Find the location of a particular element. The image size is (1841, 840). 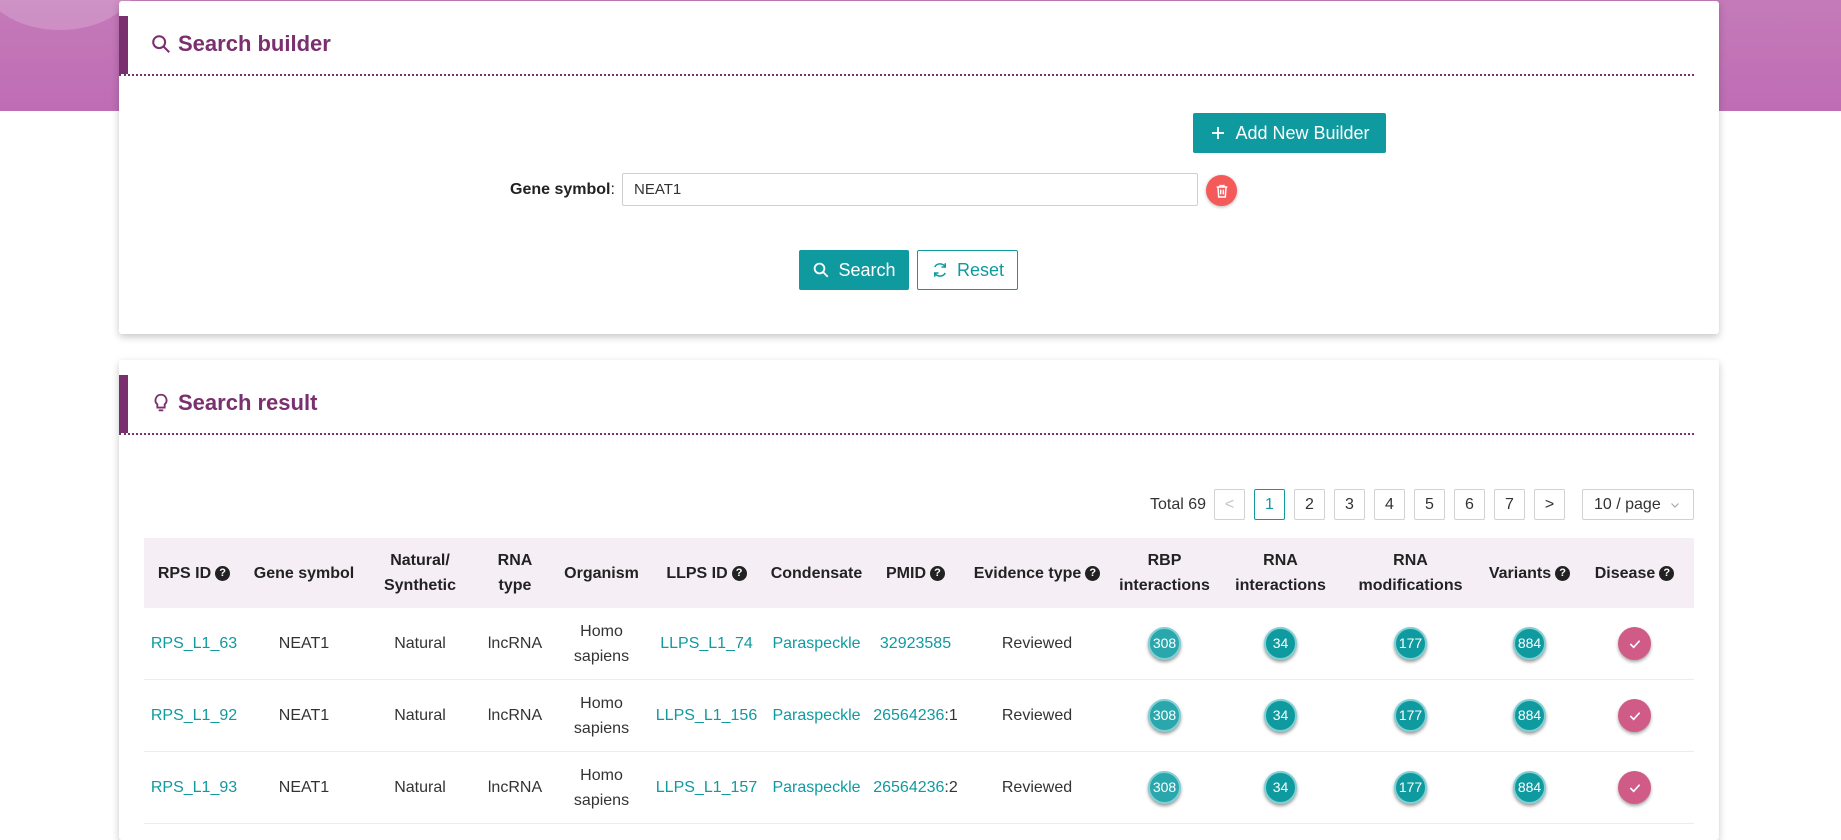

col-llps-id-label: LLPS ID is located at coordinates (697, 573).